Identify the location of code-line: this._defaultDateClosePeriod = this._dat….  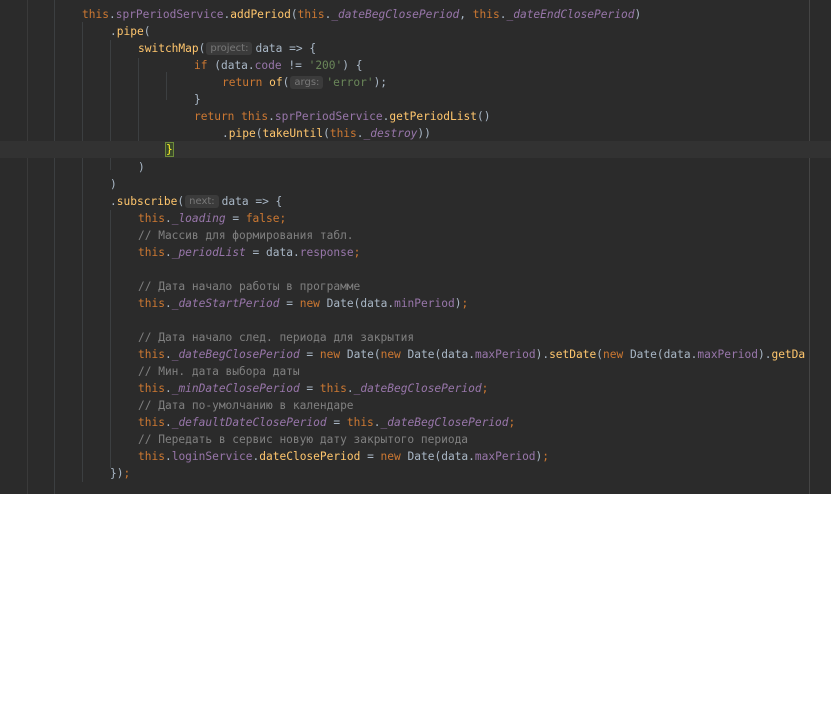
(326, 422).